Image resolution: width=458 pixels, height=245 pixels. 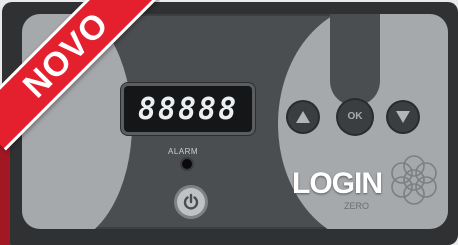 I want to click on ok-button: OK, so click(x=355, y=117).